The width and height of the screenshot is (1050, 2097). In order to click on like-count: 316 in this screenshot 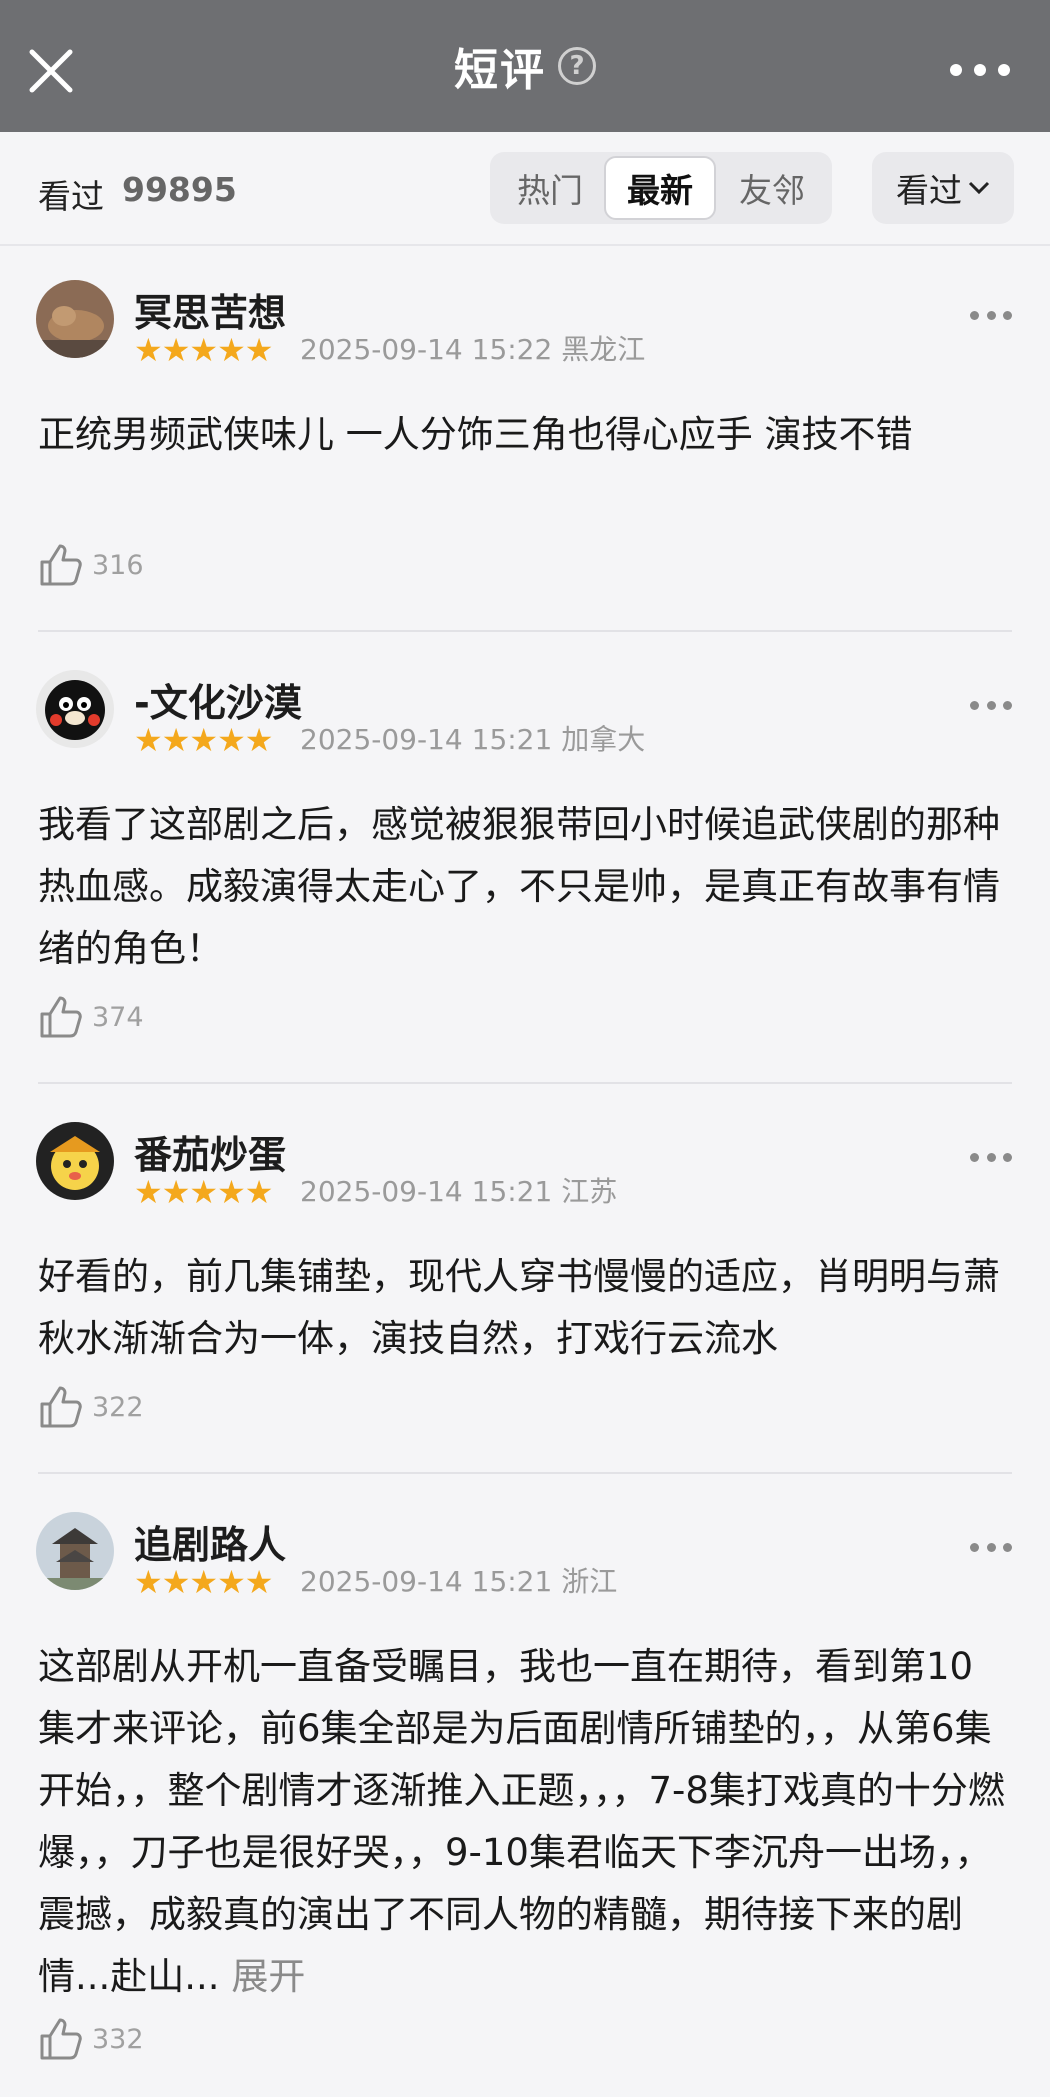, I will do `click(118, 565)`.